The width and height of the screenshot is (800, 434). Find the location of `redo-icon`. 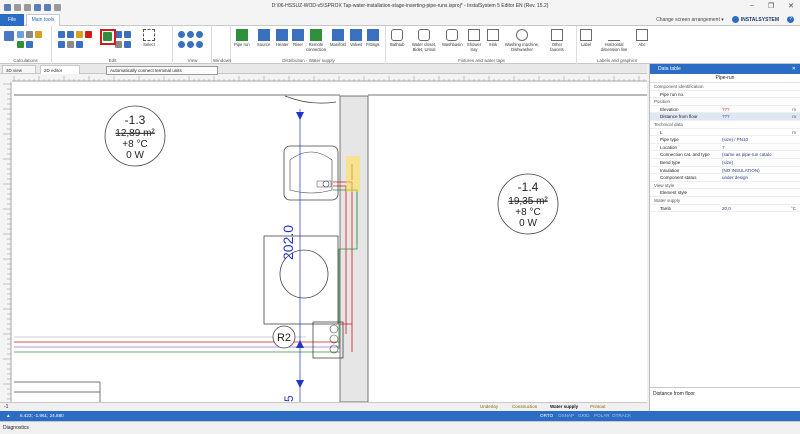

redo-icon is located at coordinates (27, 7).